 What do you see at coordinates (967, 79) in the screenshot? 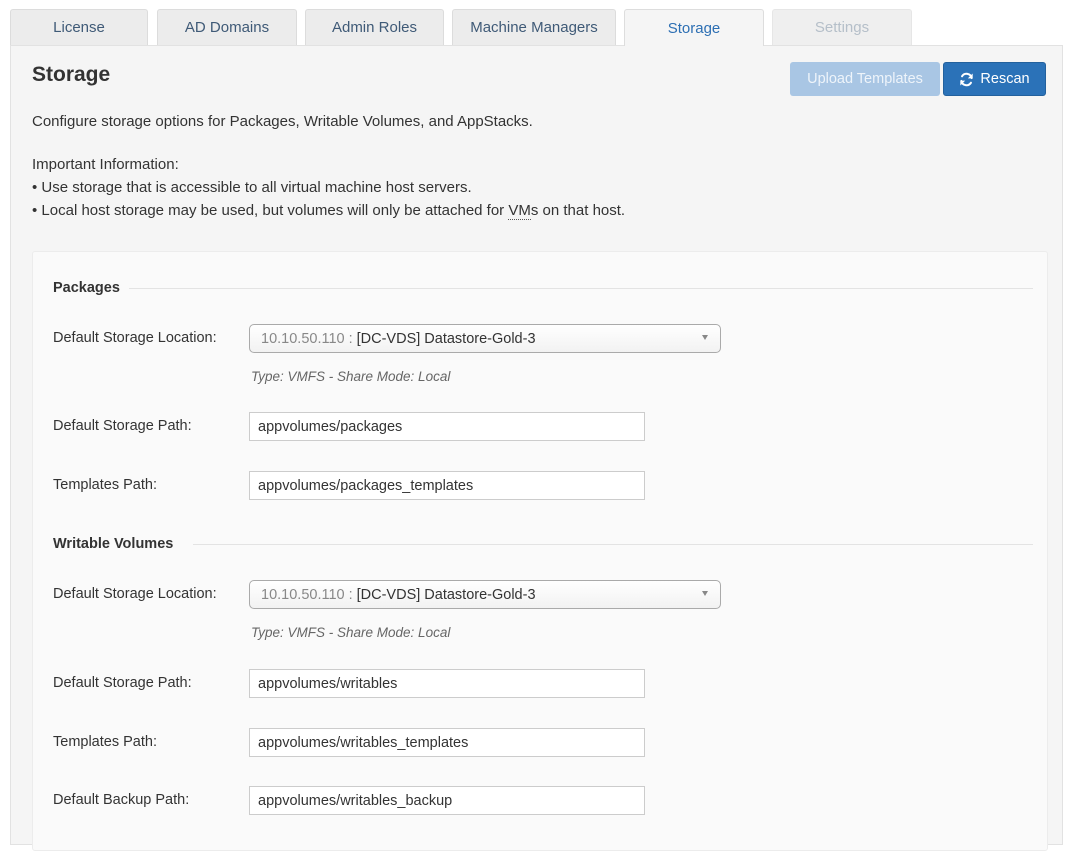
I see `refresh-icon` at bounding box center [967, 79].